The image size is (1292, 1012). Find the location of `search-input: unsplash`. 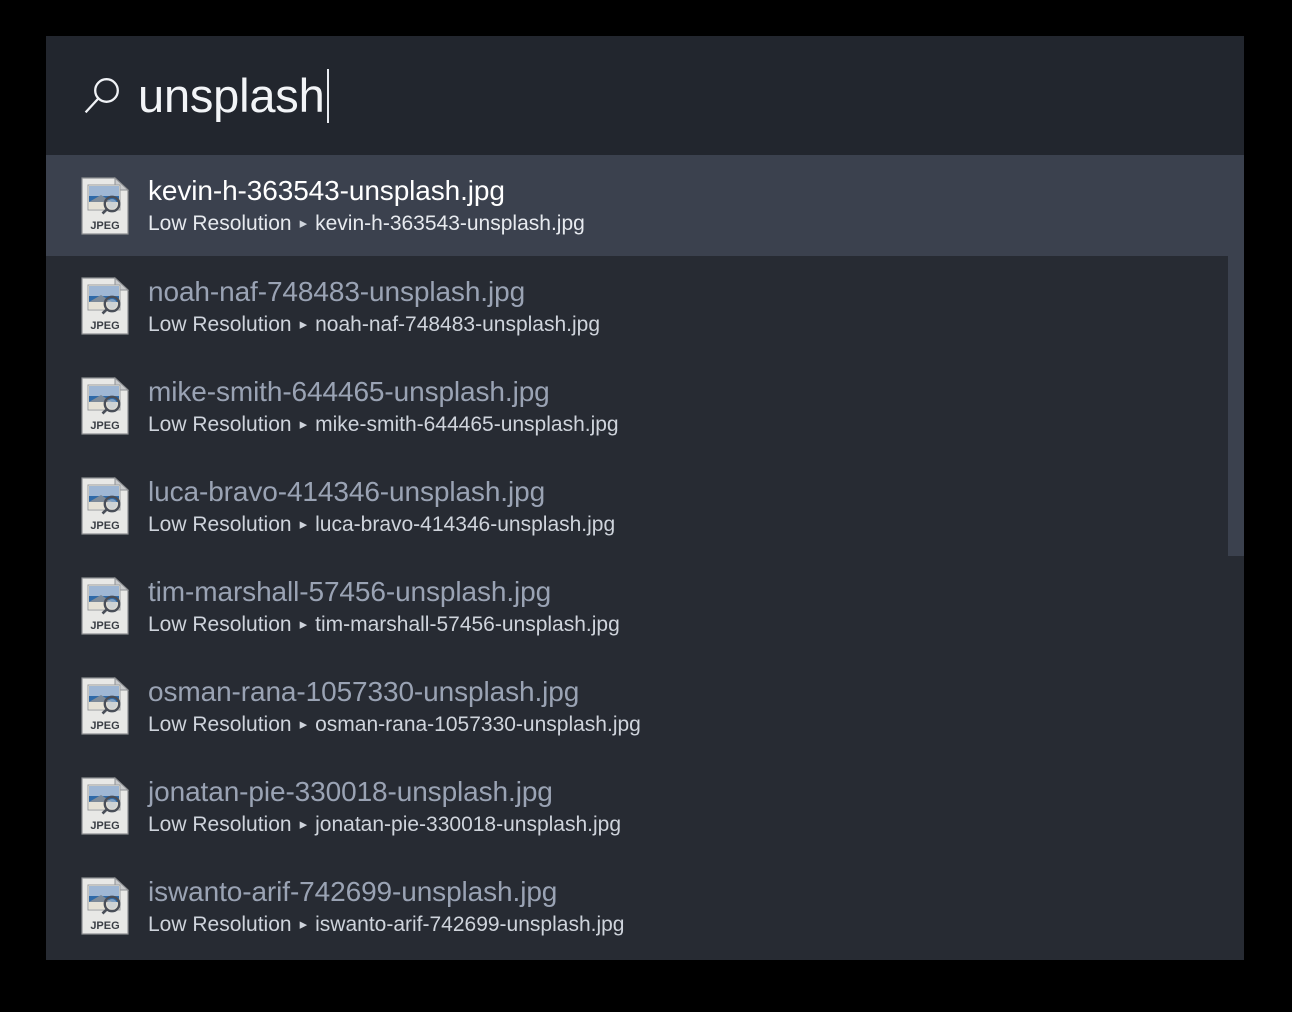

search-input: unsplash is located at coordinates (233, 96).